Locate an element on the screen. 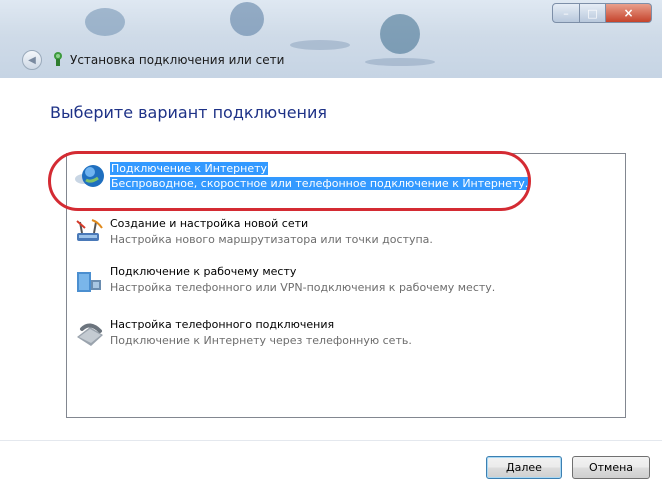  option-title: Подключение к рабочему месту is located at coordinates (203, 271).